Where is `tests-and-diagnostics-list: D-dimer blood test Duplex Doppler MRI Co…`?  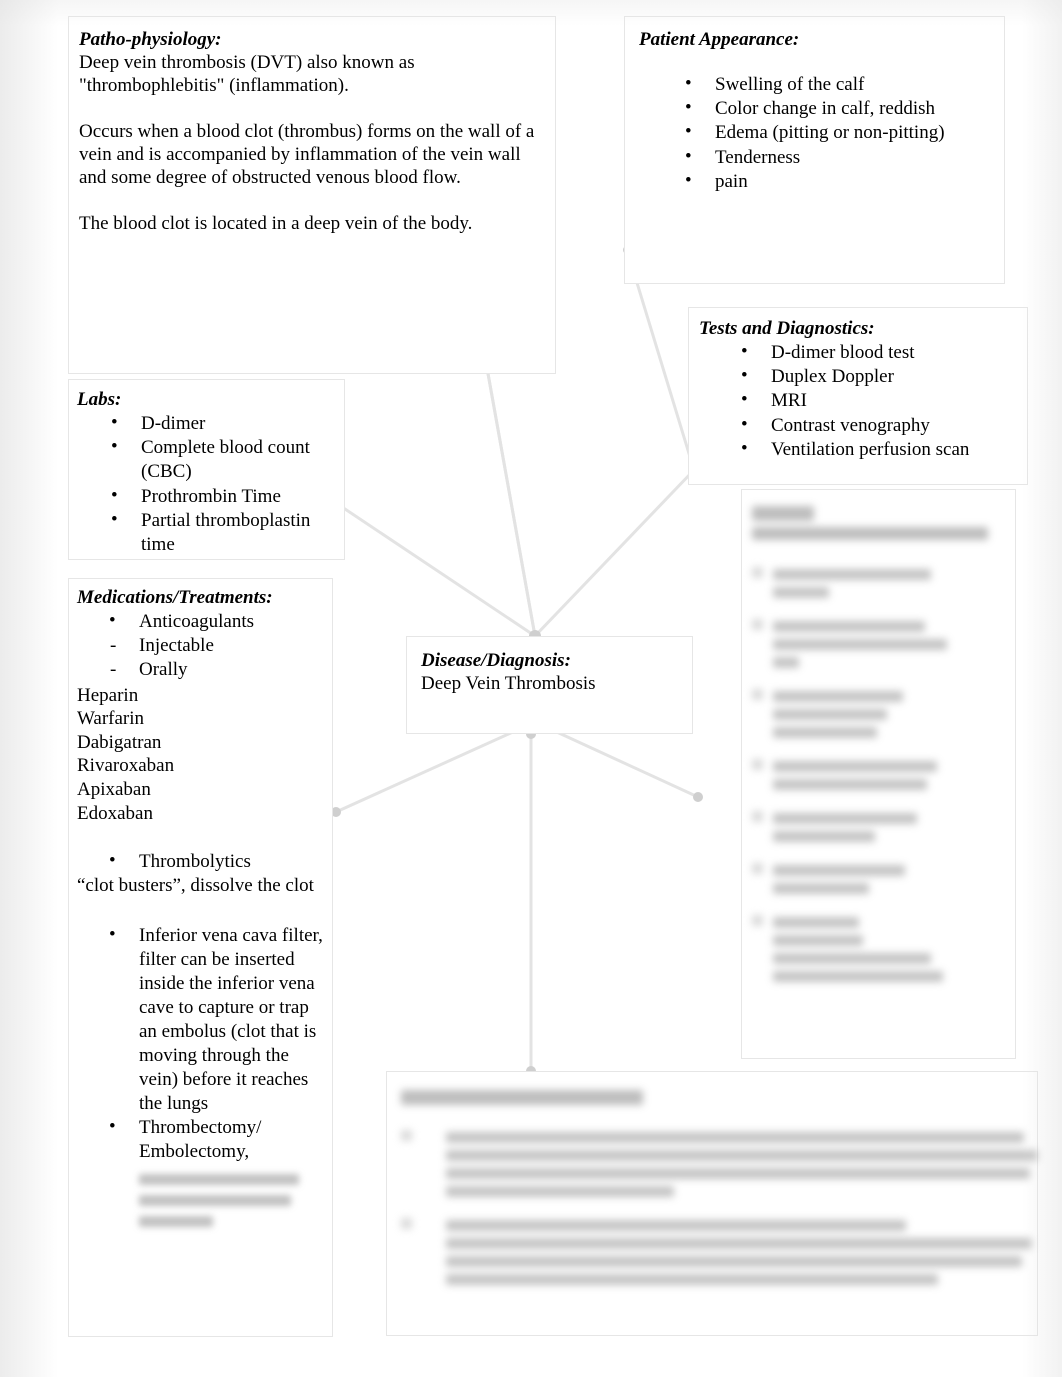
tests-and-diagnostics-list: D-dimer blood test Duplex Doppler MRI Co… is located at coordinates (858, 401).